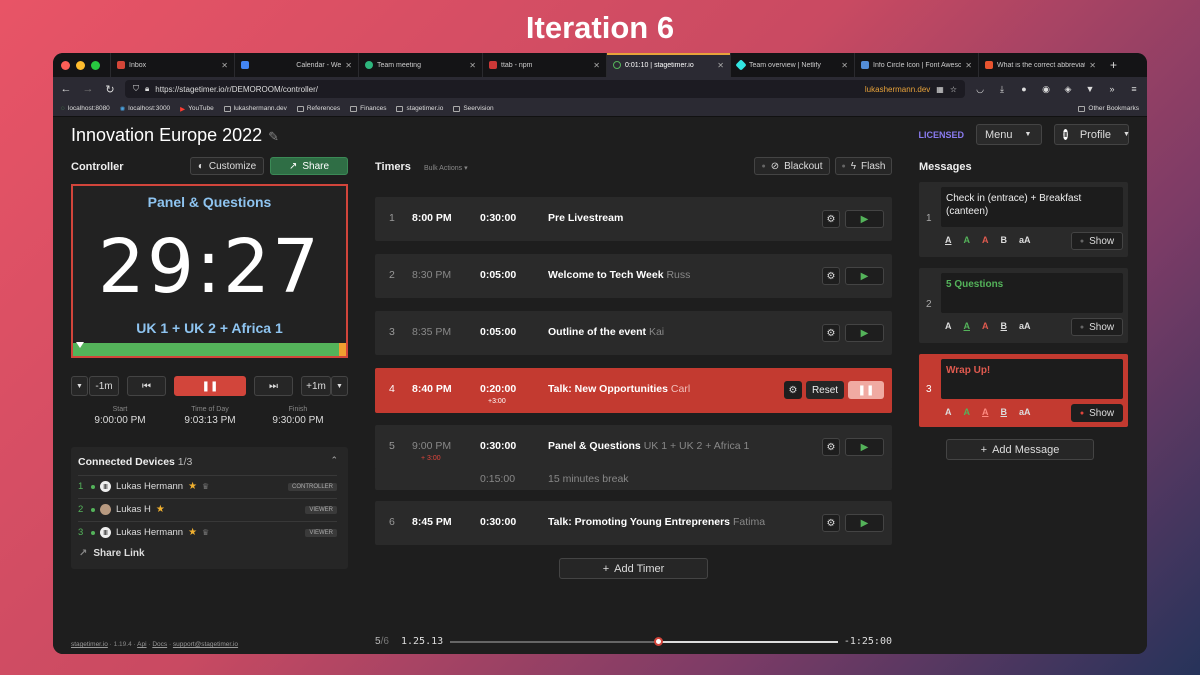  What do you see at coordinates (255, 108) in the screenshot?
I see `bookmark-item: lukashermann.dev` at bounding box center [255, 108].